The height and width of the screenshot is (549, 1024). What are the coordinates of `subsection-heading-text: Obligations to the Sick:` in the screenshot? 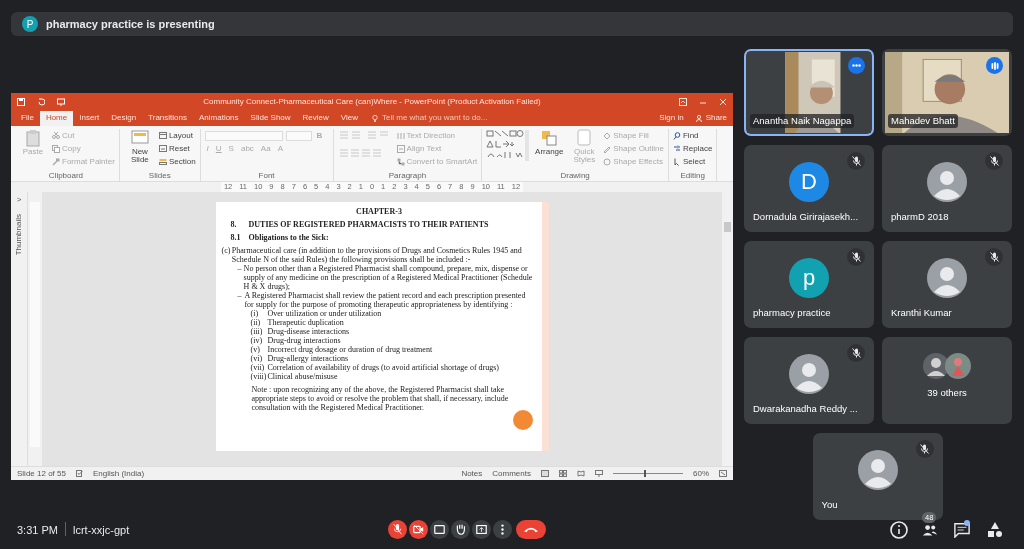 It's located at (289, 237).